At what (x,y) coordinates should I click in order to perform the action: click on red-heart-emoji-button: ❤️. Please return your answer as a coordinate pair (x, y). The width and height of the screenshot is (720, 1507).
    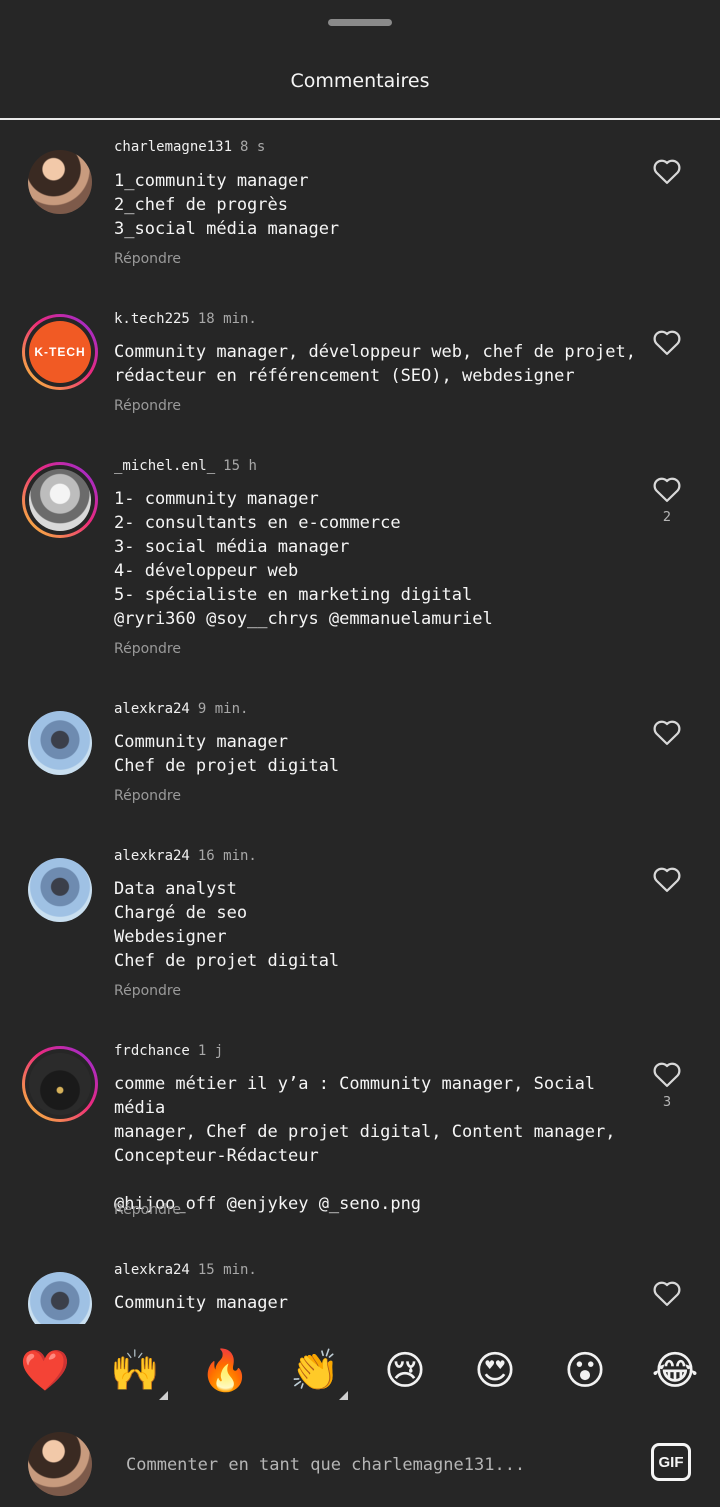
    Looking at the image, I should click on (45, 1371).